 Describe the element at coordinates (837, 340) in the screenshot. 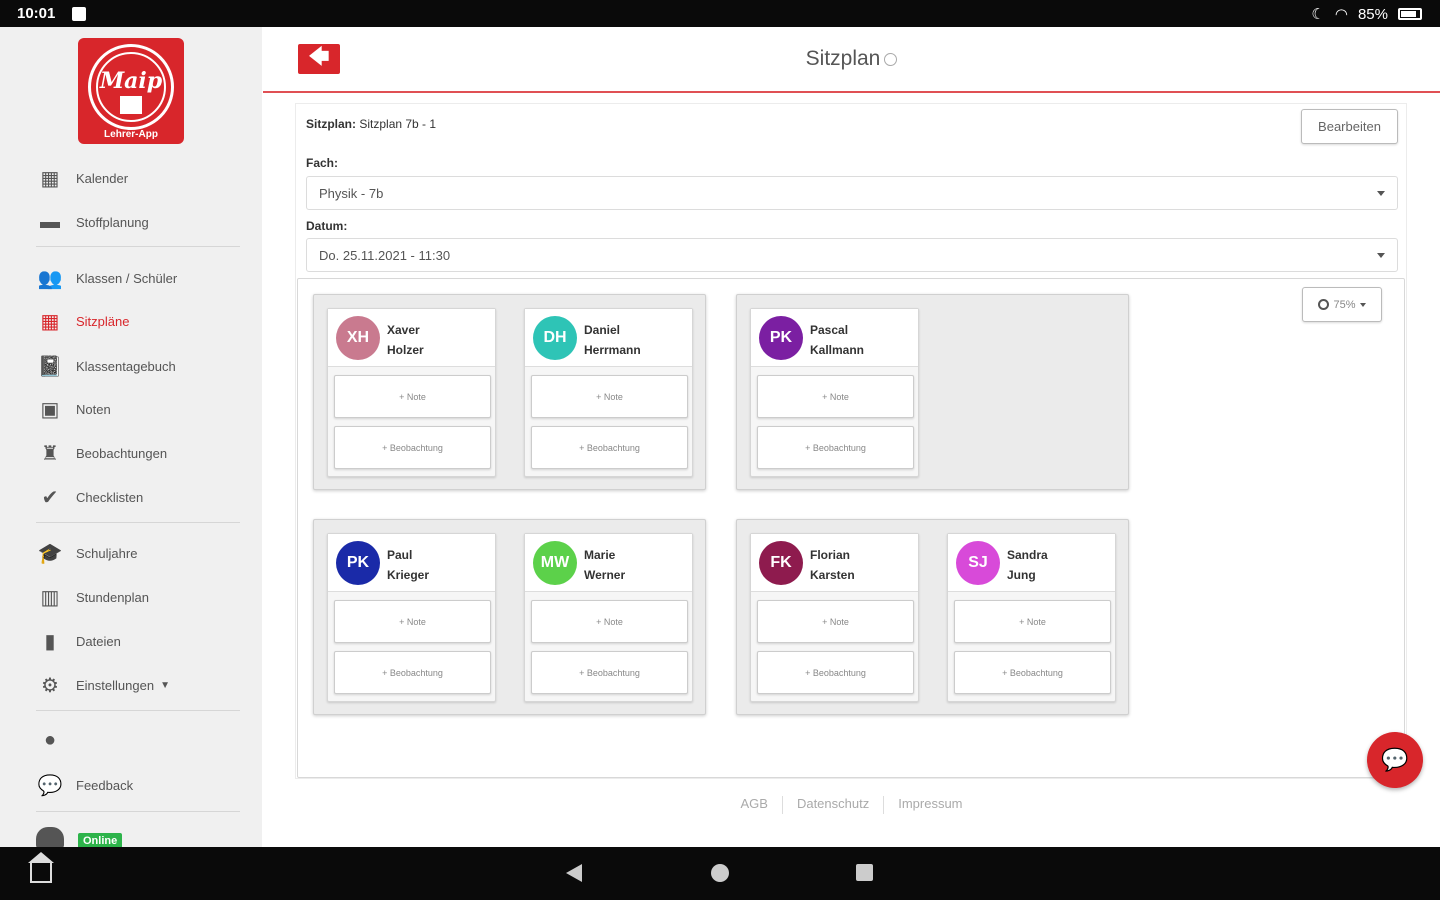

I see `student-name: Pascal Kallmann` at that location.